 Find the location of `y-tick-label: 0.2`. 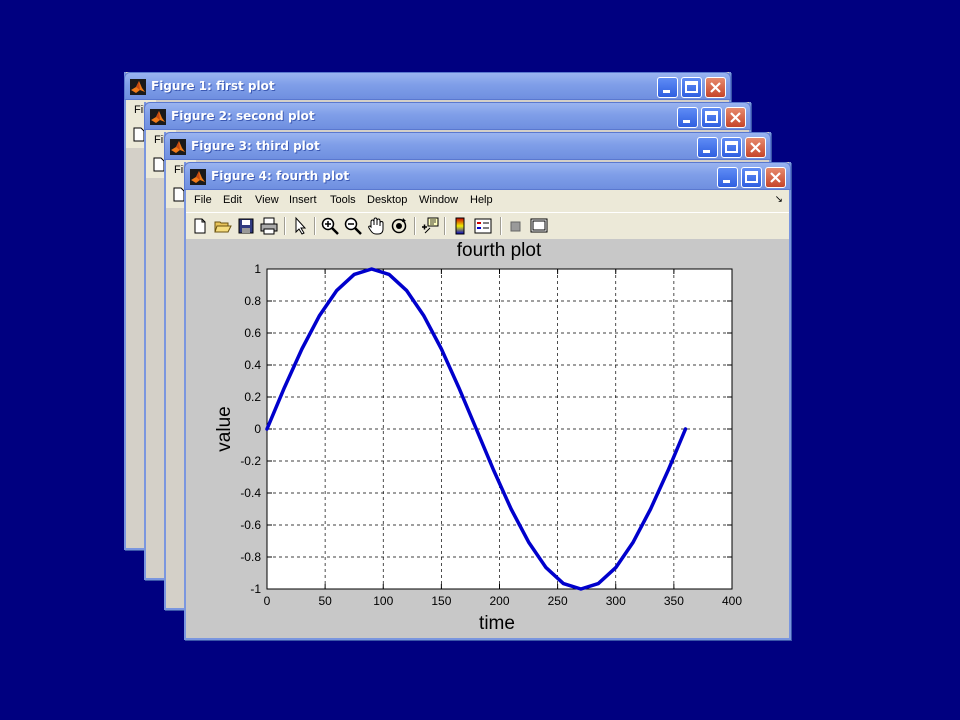

y-tick-label: 0.2 is located at coordinates (252, 397).